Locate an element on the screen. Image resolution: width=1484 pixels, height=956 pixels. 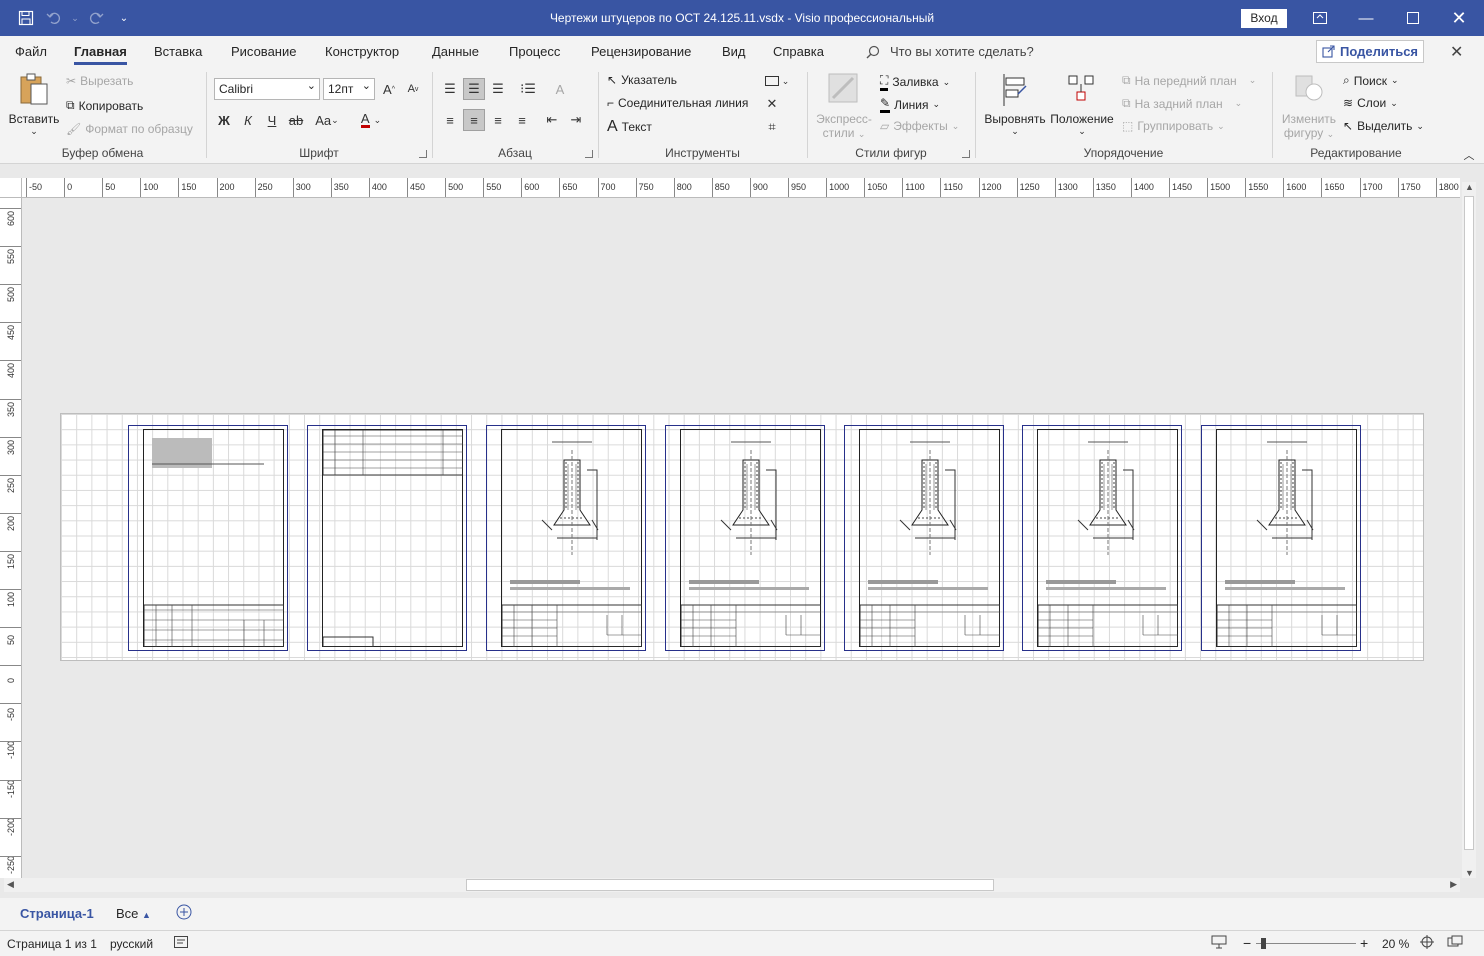
align-button: Выровнять ⌄ is located at coordinates (1015, 104).